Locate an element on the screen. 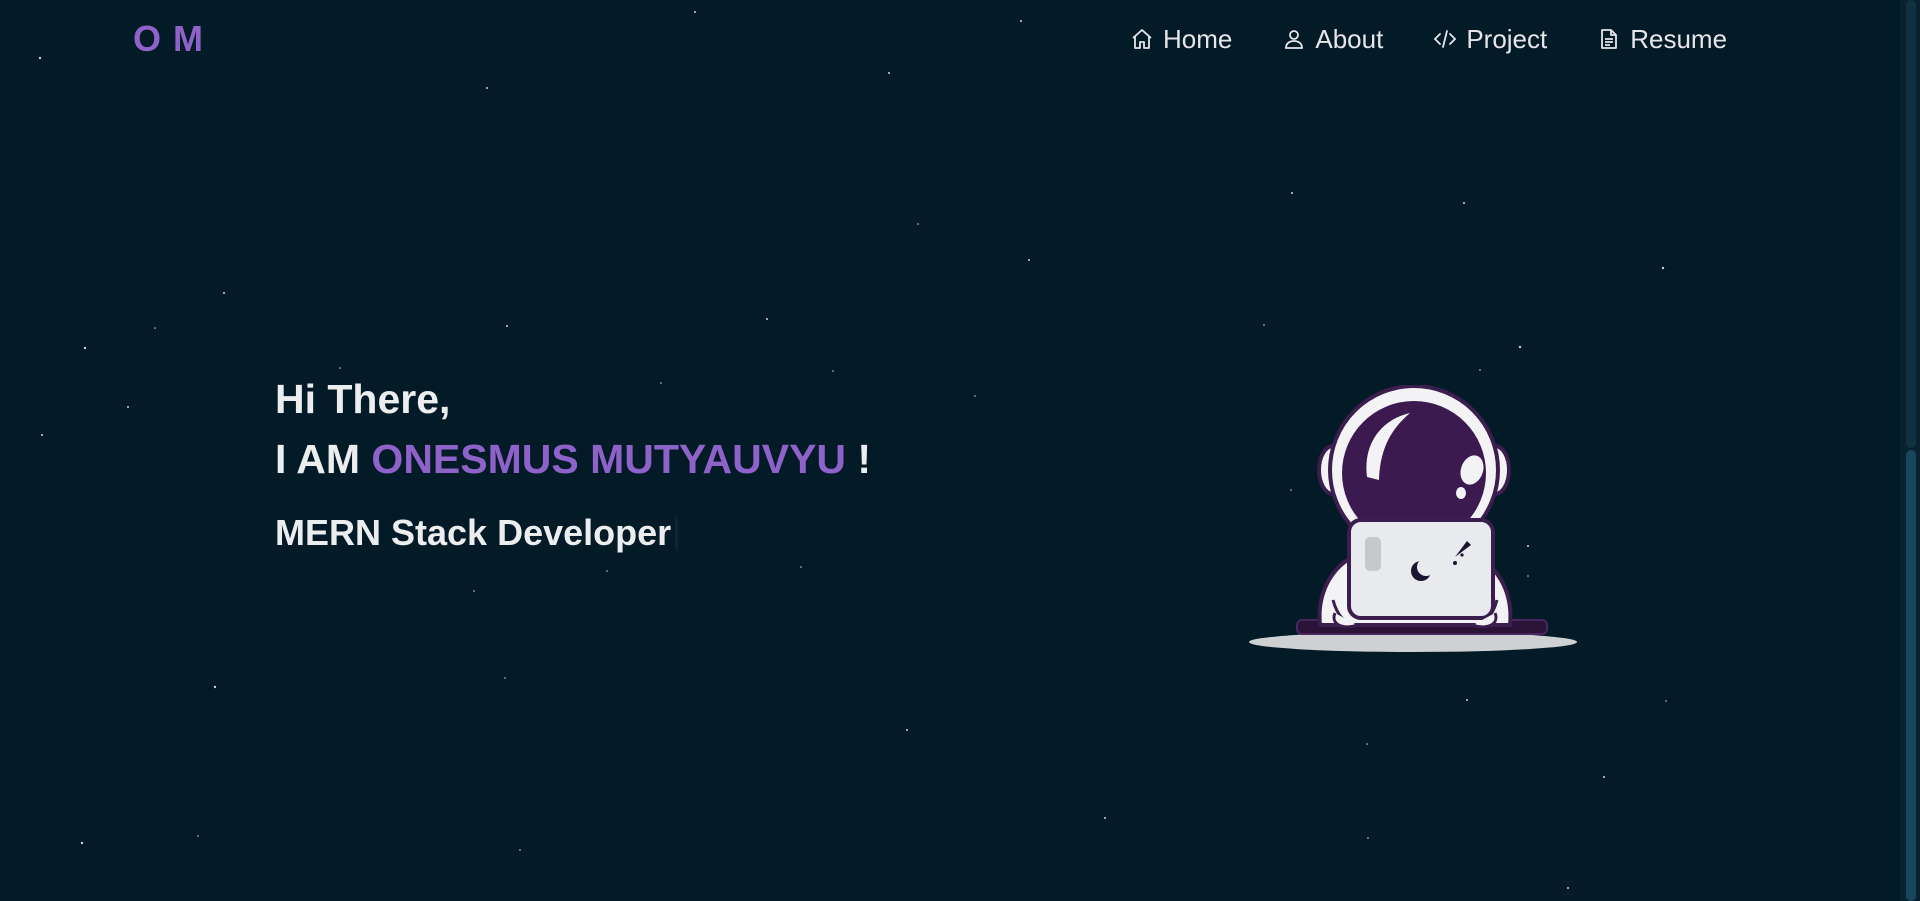  hero-role: MERN Stack Developer is located at coordinates (573, 533).